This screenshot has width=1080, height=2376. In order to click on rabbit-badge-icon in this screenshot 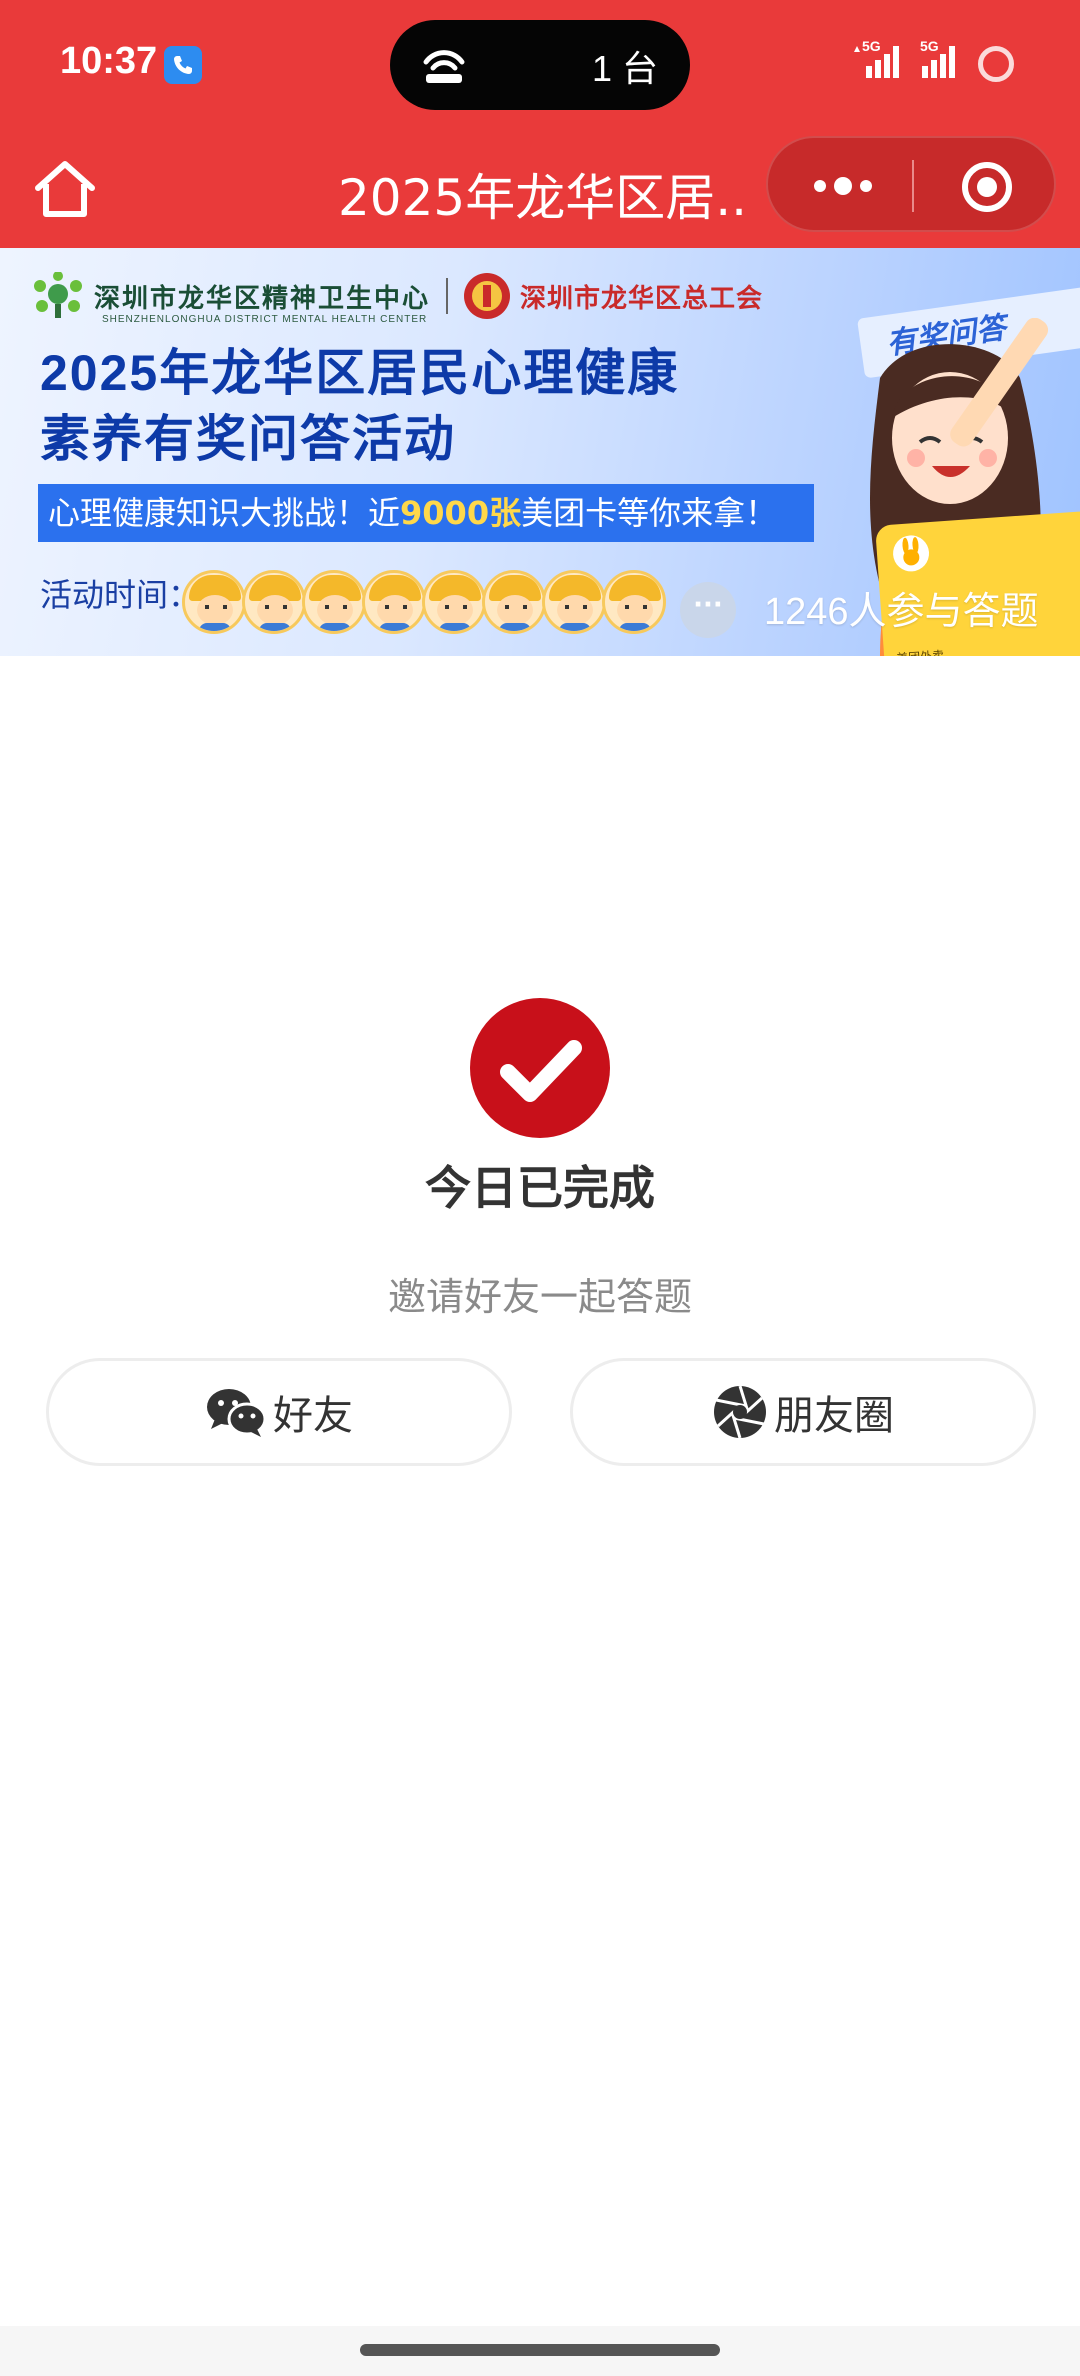, I will do `click(911, 553)`.